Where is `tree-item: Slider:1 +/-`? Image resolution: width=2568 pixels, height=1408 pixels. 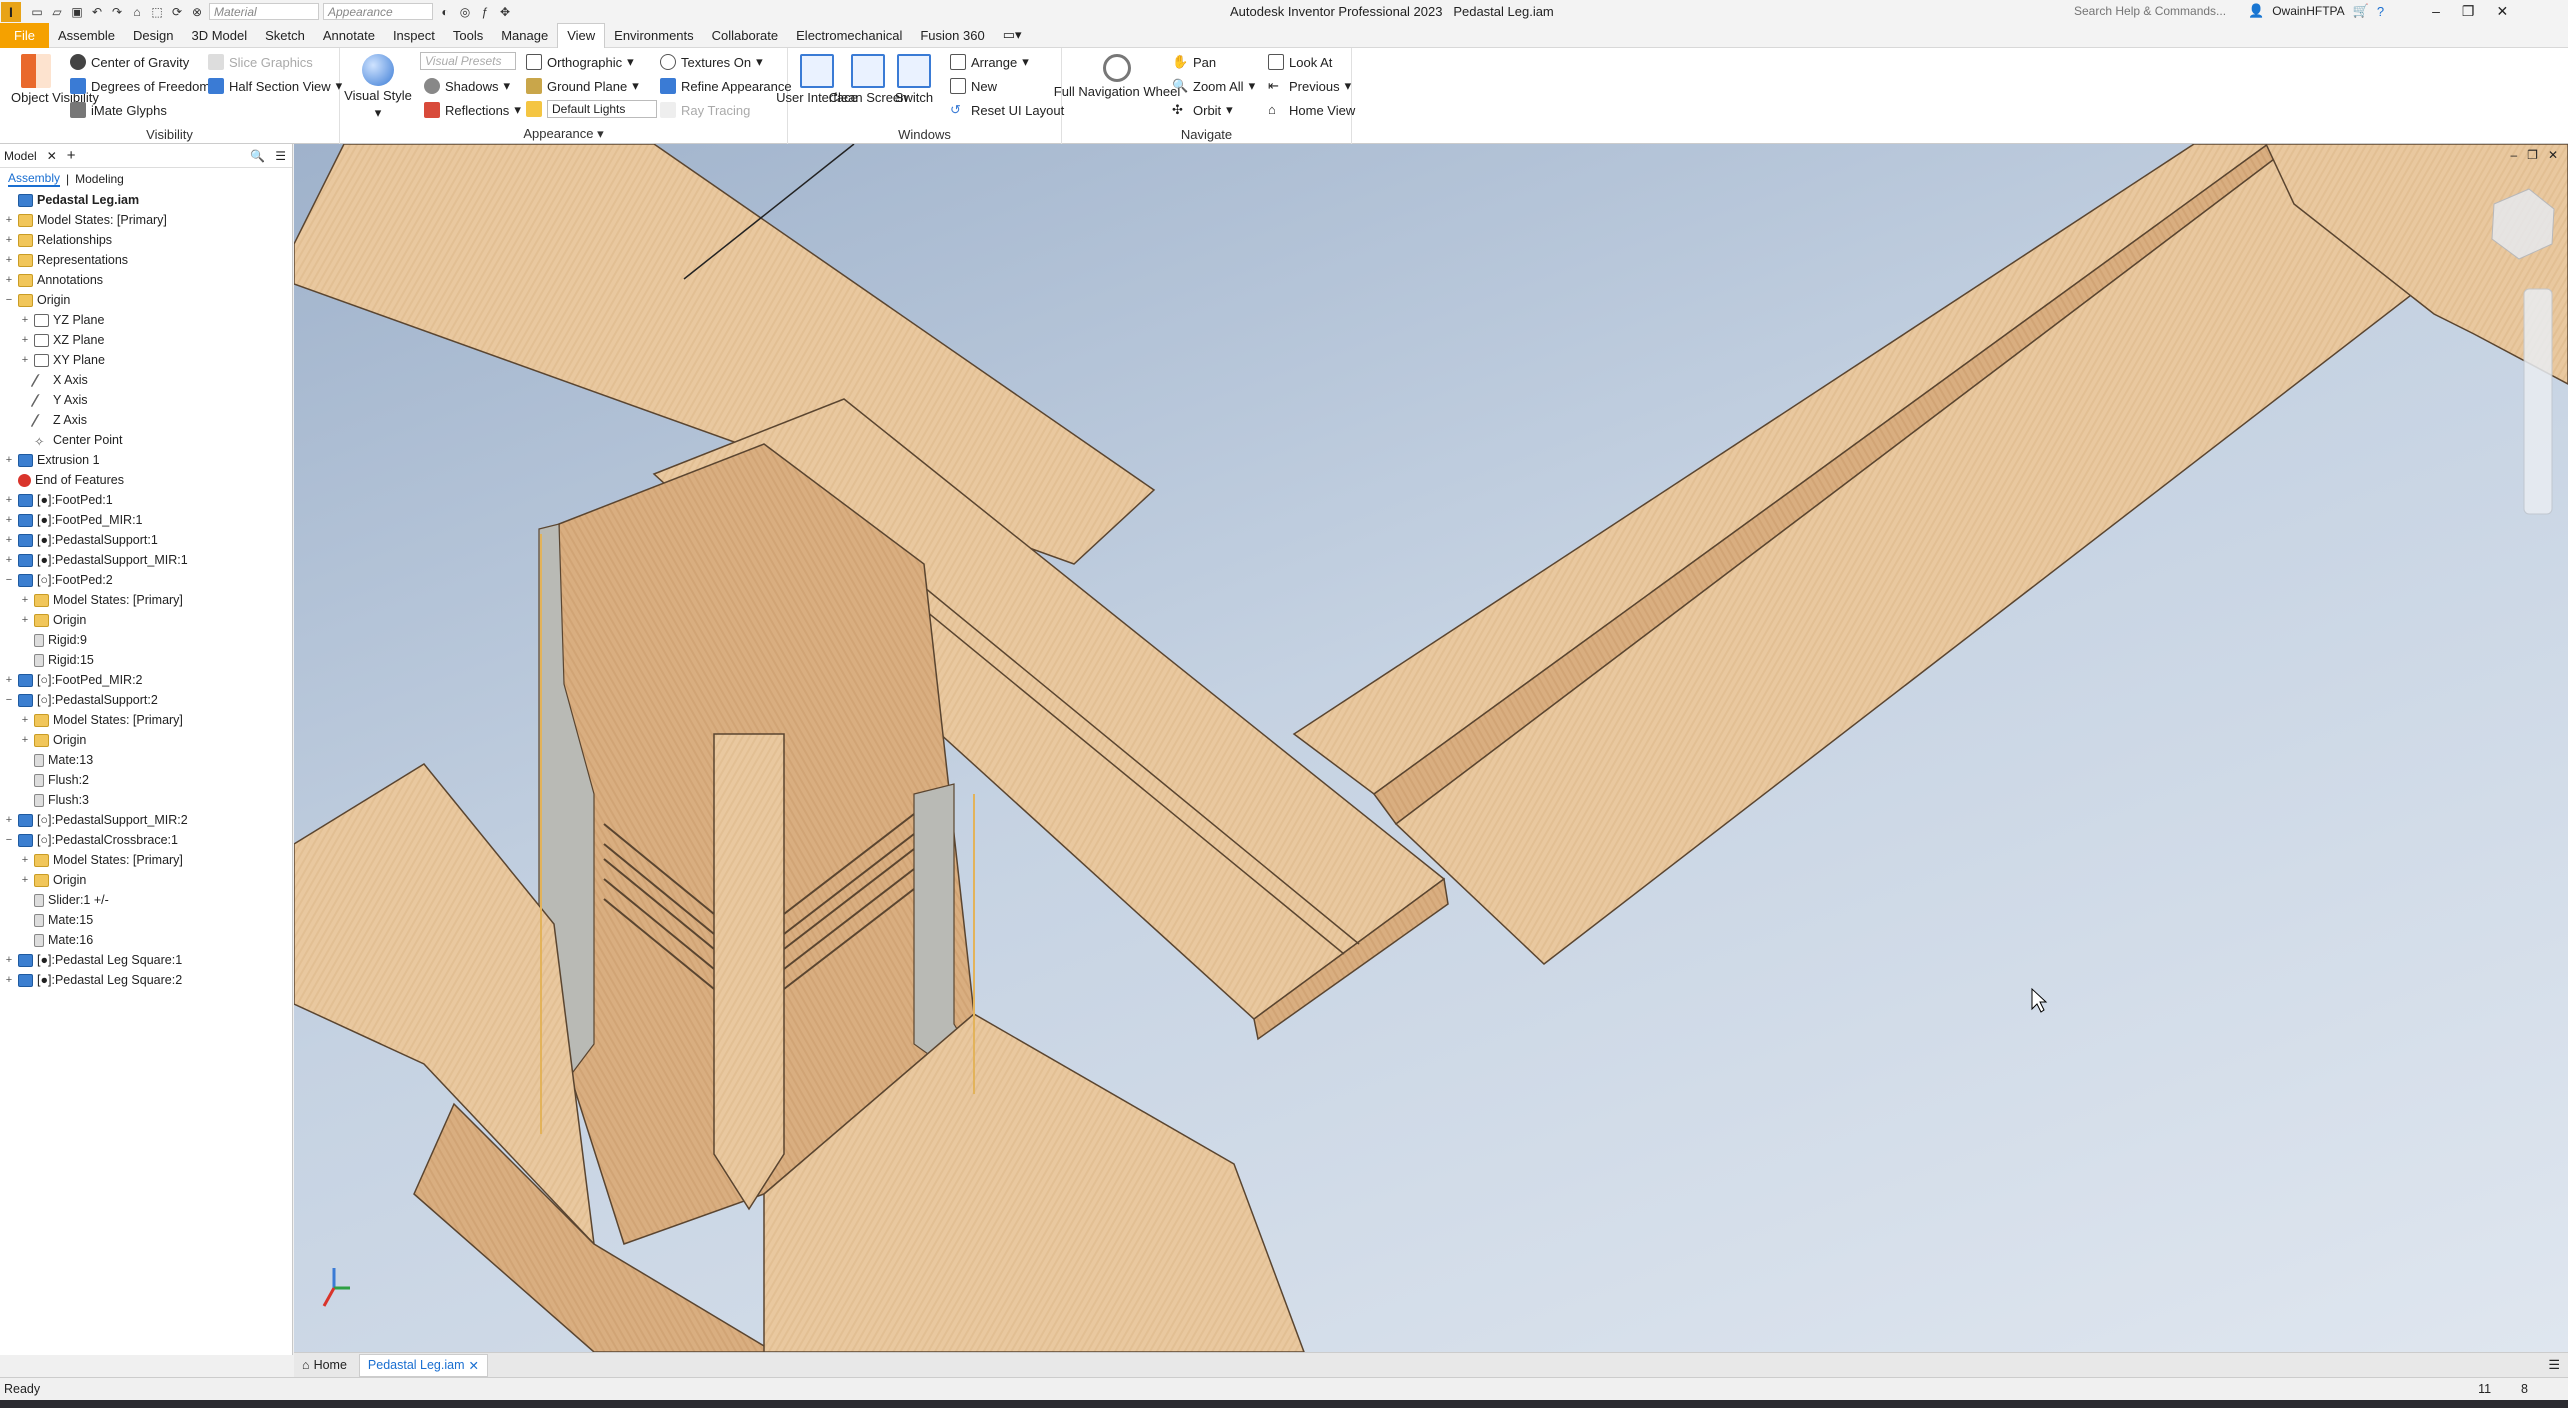 tree-item: Slider:1 +/- is located at coordinates (64, 900).